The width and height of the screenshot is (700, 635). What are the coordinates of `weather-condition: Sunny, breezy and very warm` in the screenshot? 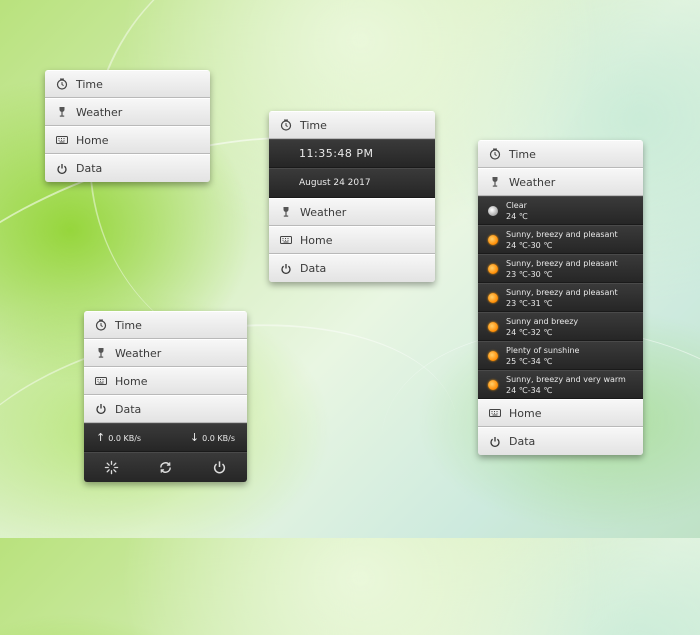 It's located at (566, 379).